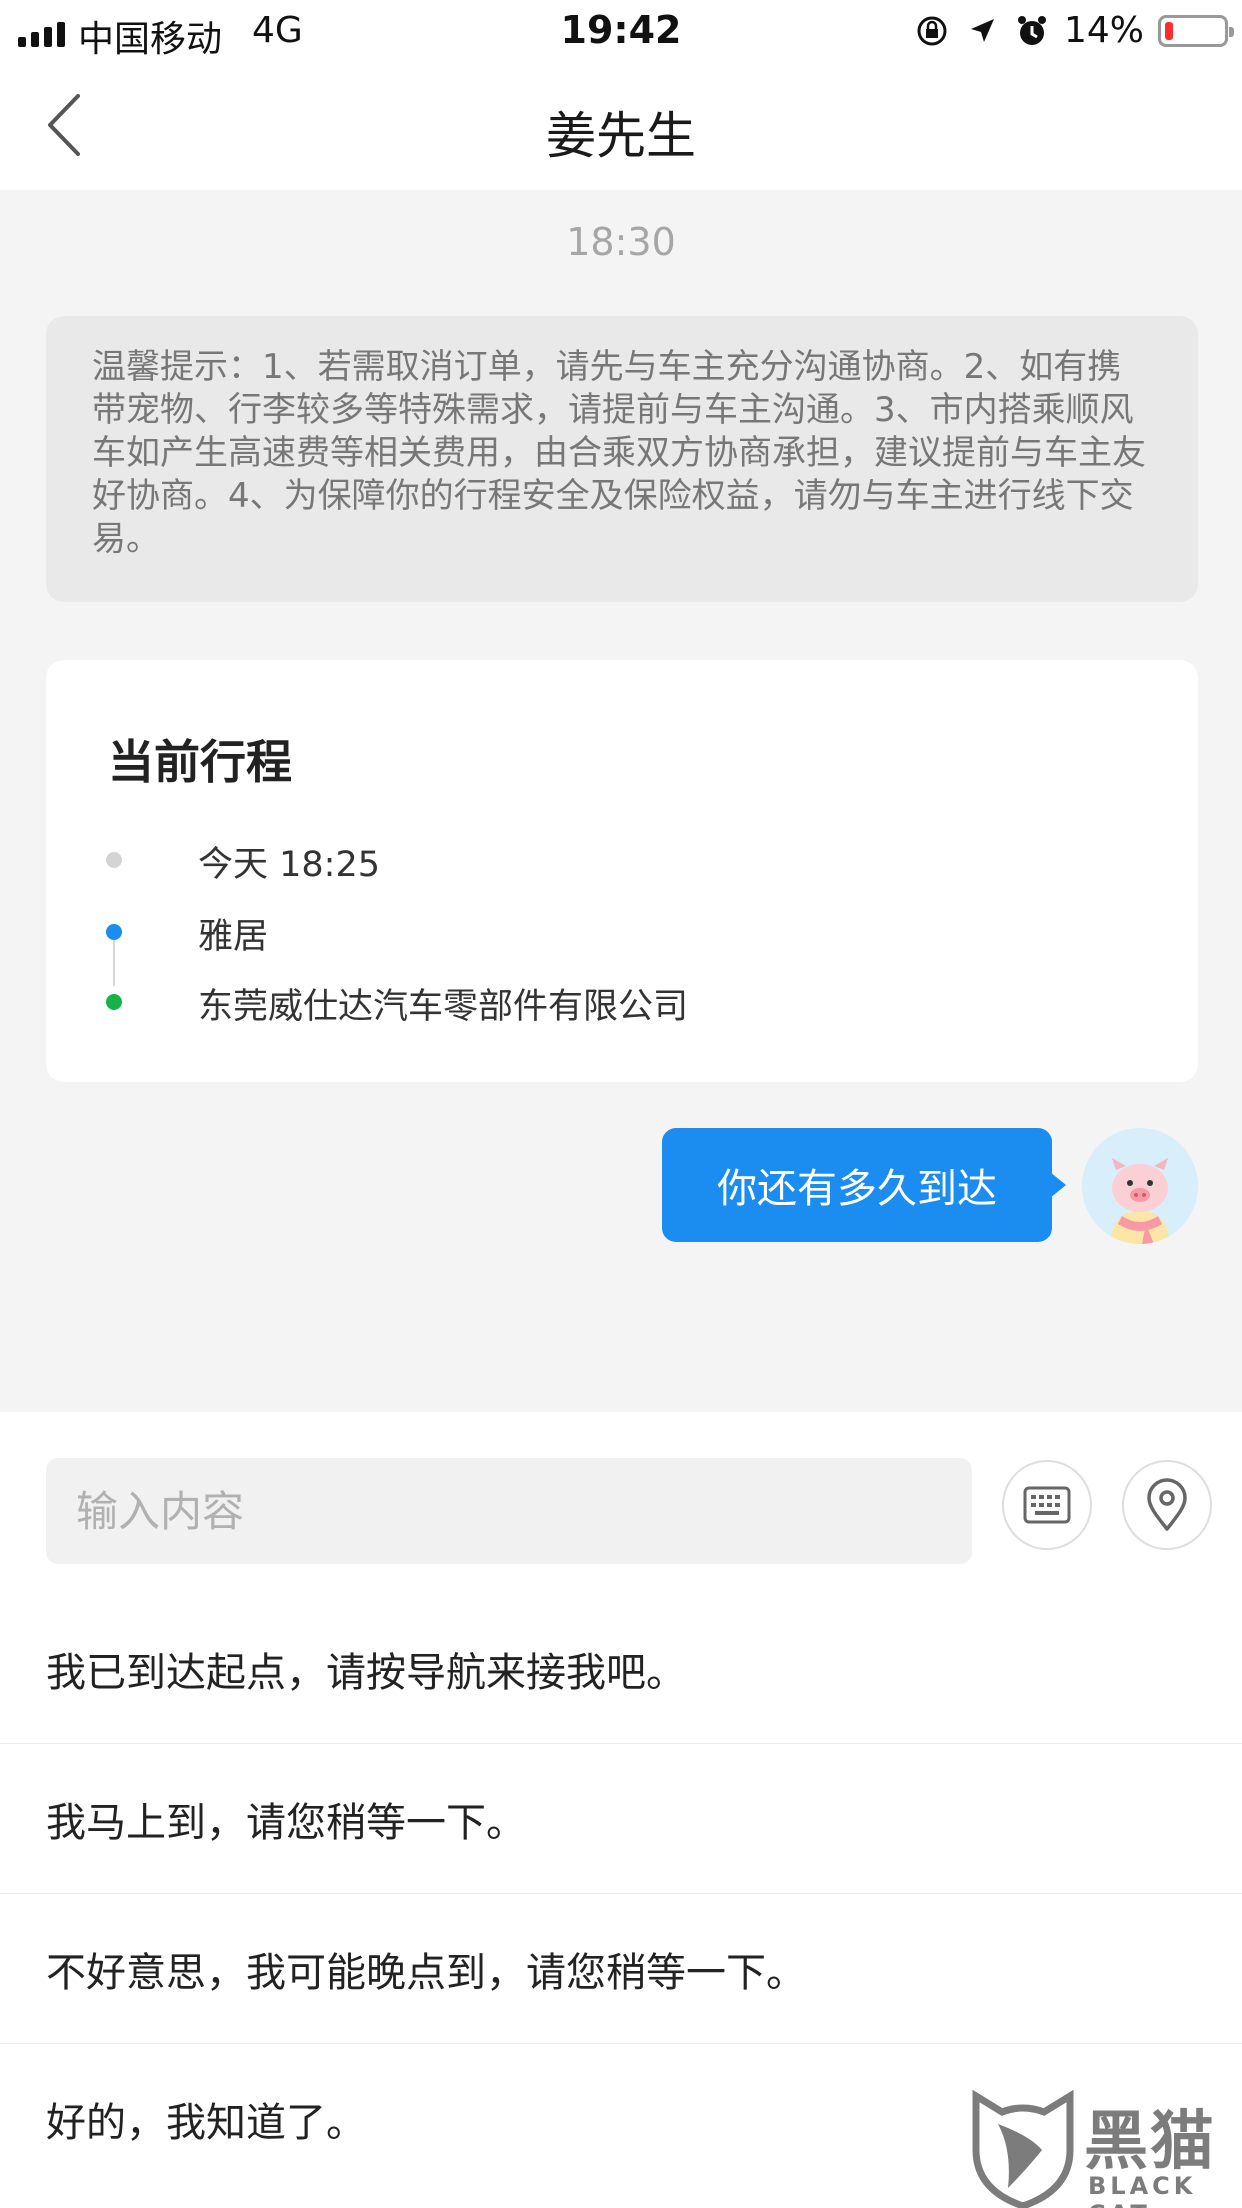 This screenshot has width=1242, height=2208. I want to click on navigation-bar: 姜先生, so click(621, 126).